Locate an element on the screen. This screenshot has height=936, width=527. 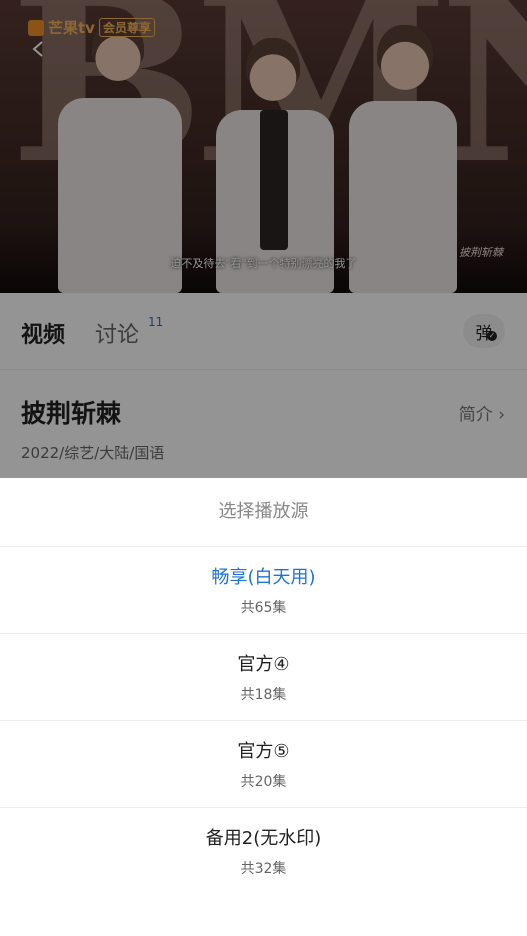
source-episode-count: 共65集 is located at coordinates (263, 608).